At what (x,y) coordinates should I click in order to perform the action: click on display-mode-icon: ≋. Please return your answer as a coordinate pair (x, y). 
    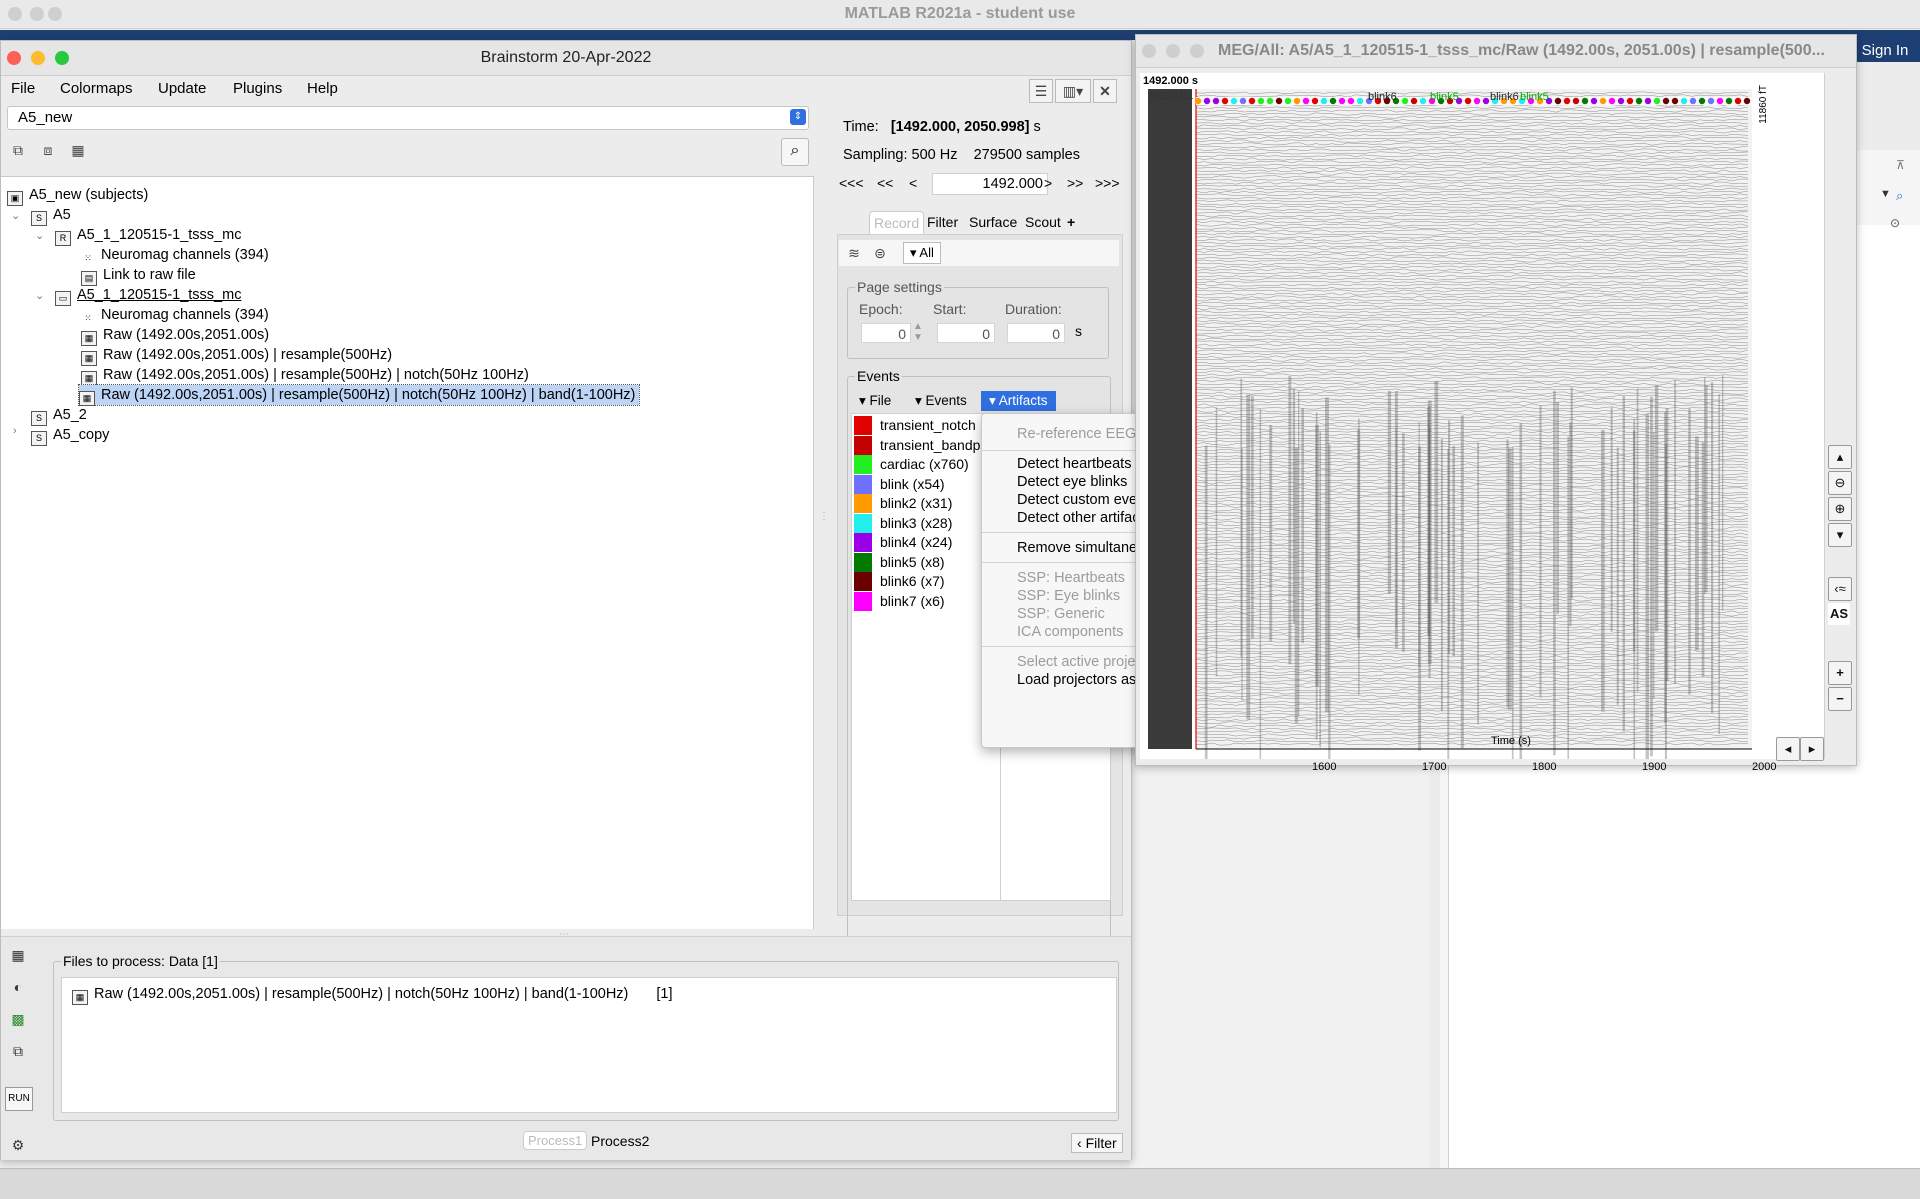
    Looking at the image, I should click on (854, 253).